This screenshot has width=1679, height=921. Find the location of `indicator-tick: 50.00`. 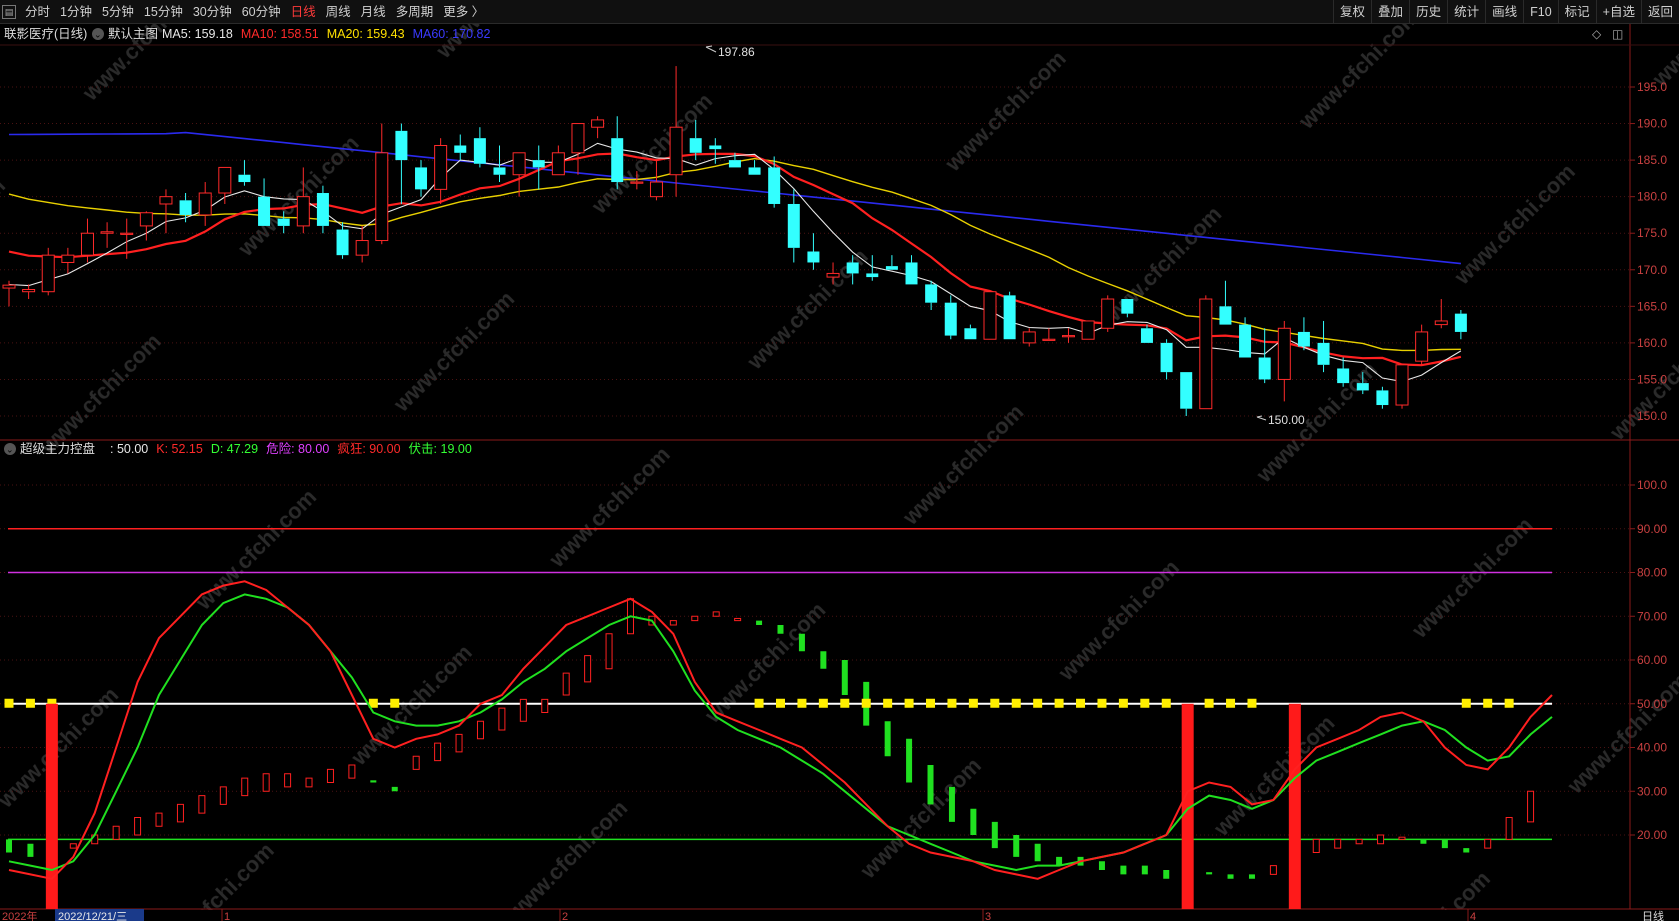

indicator-tick: 50.00 is located at coordinates (1652, 704).